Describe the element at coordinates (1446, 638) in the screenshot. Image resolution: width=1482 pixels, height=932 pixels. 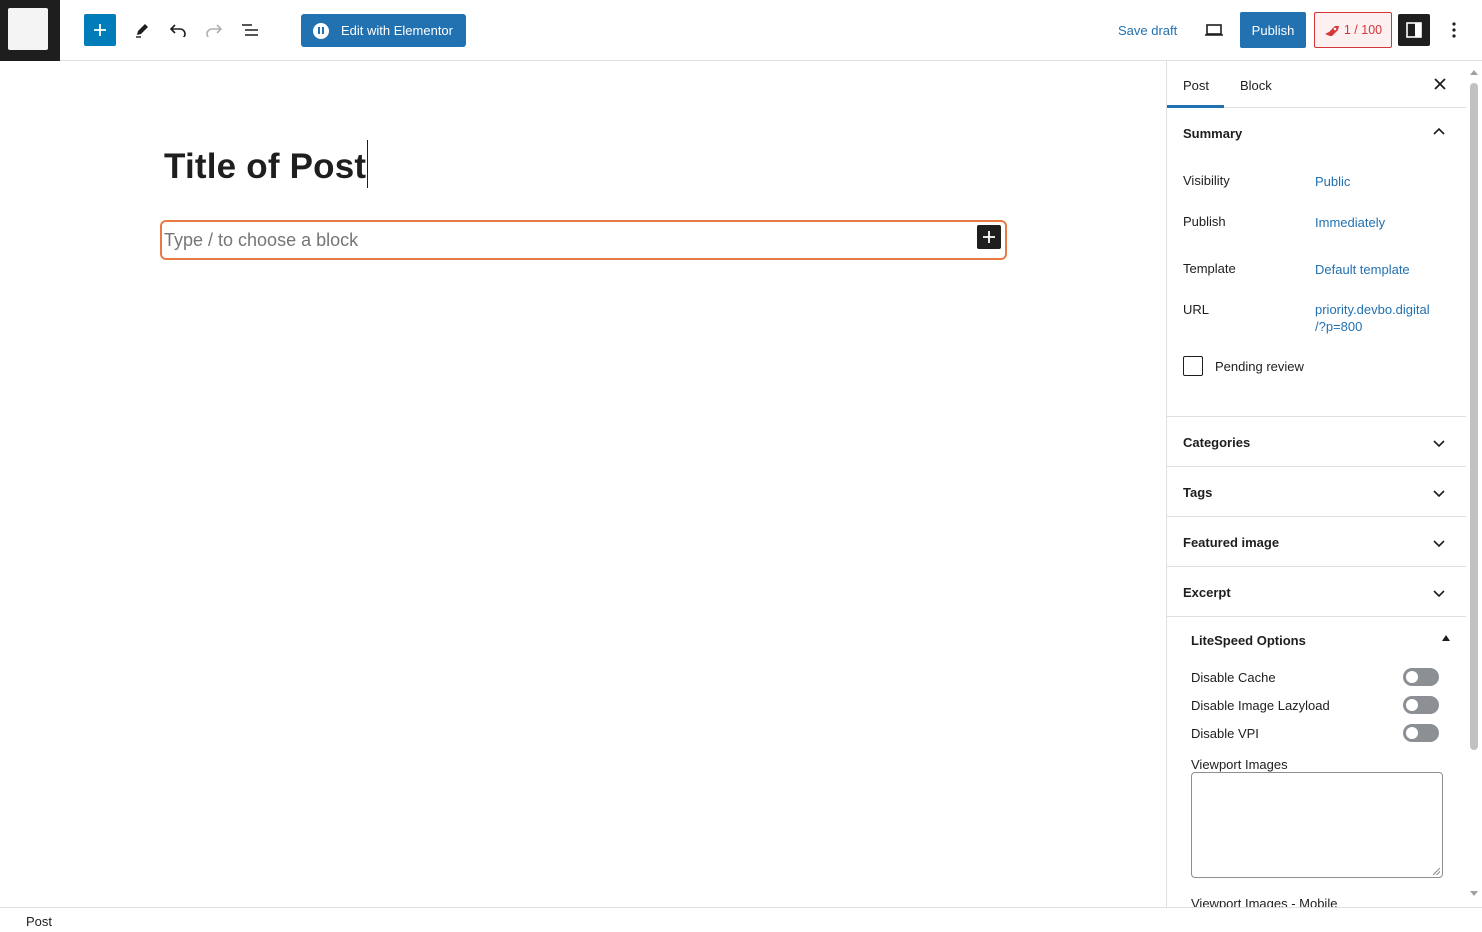
I see `triangle-up-icon` at that location.